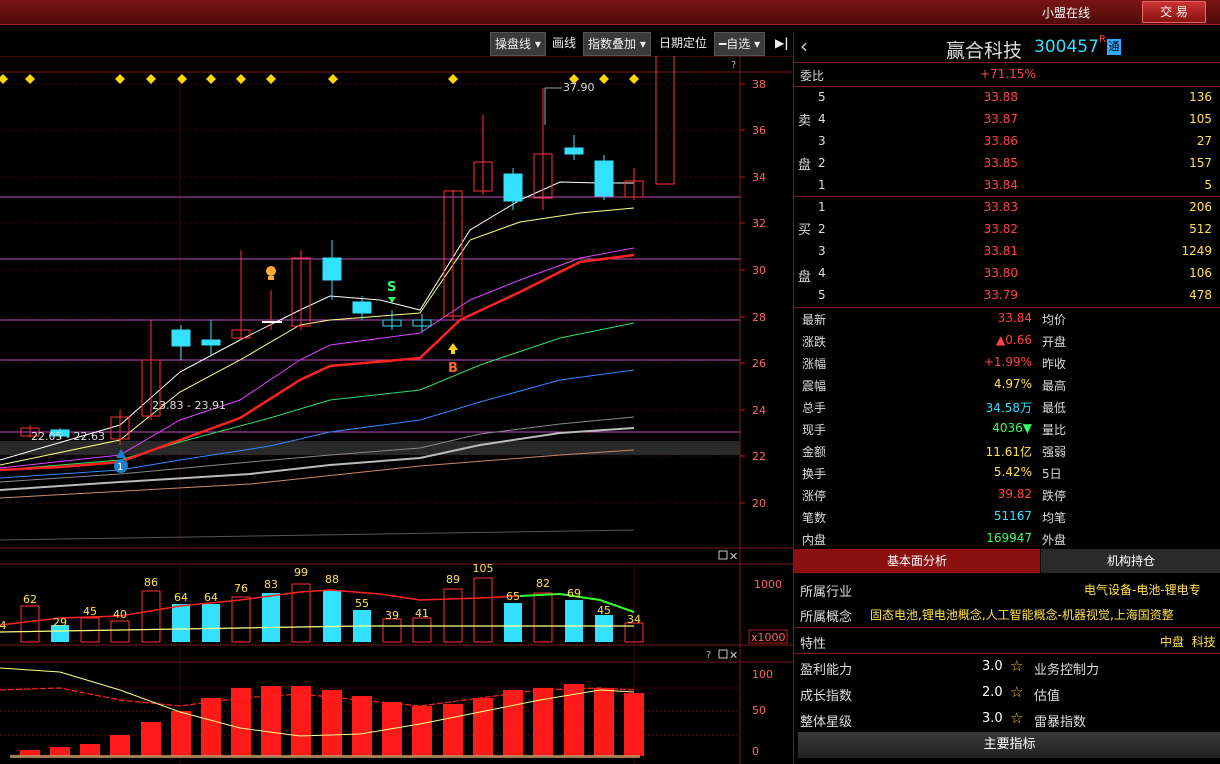  What do you see at coordinates (1066, 47) in the screenshot?
I see `stock-code: 300457` at bounding box center [1066, 47].